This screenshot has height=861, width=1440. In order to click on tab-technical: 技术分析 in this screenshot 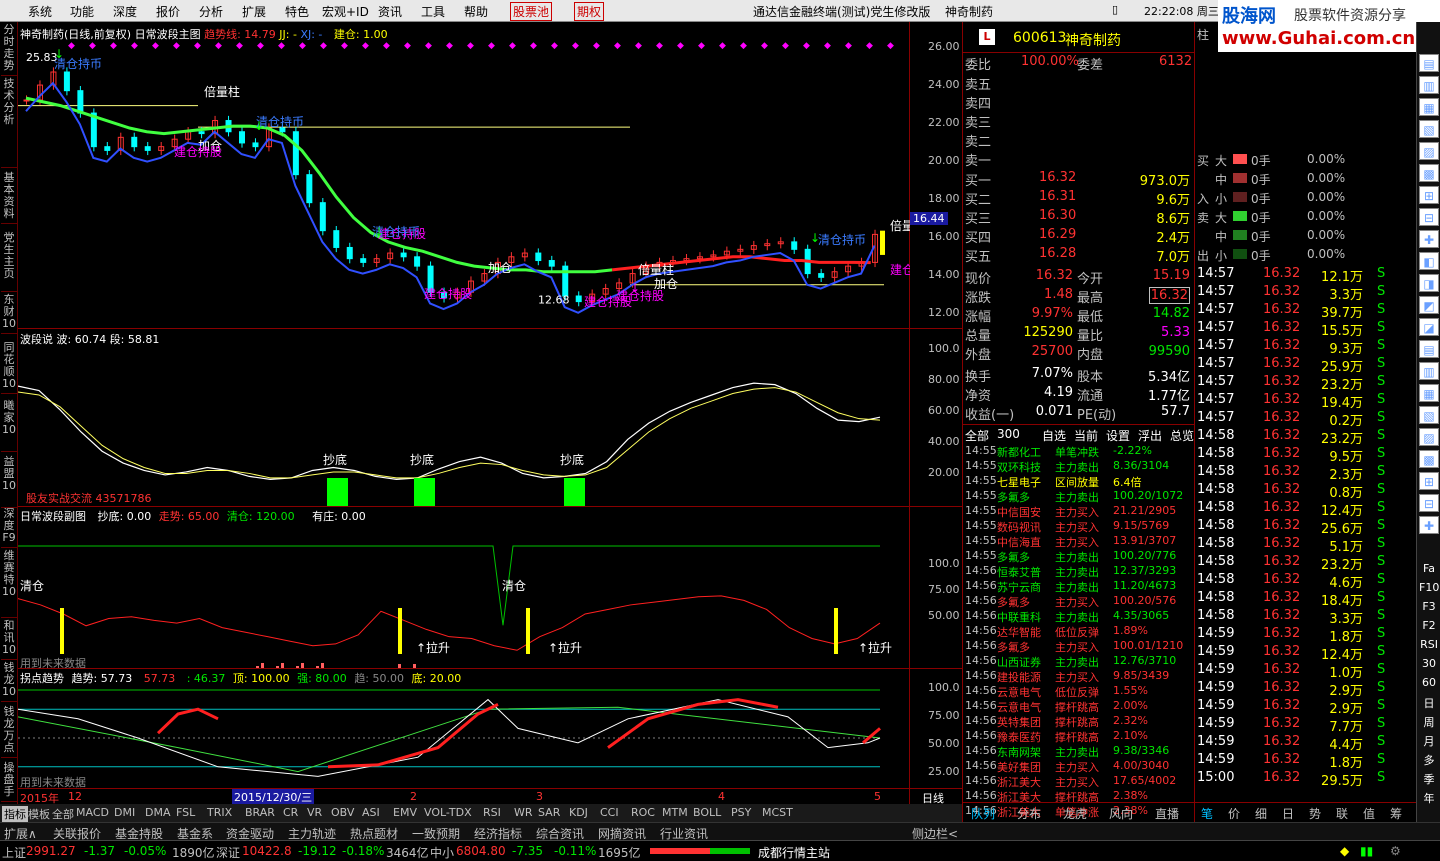, I will do `click(9, 123)`.